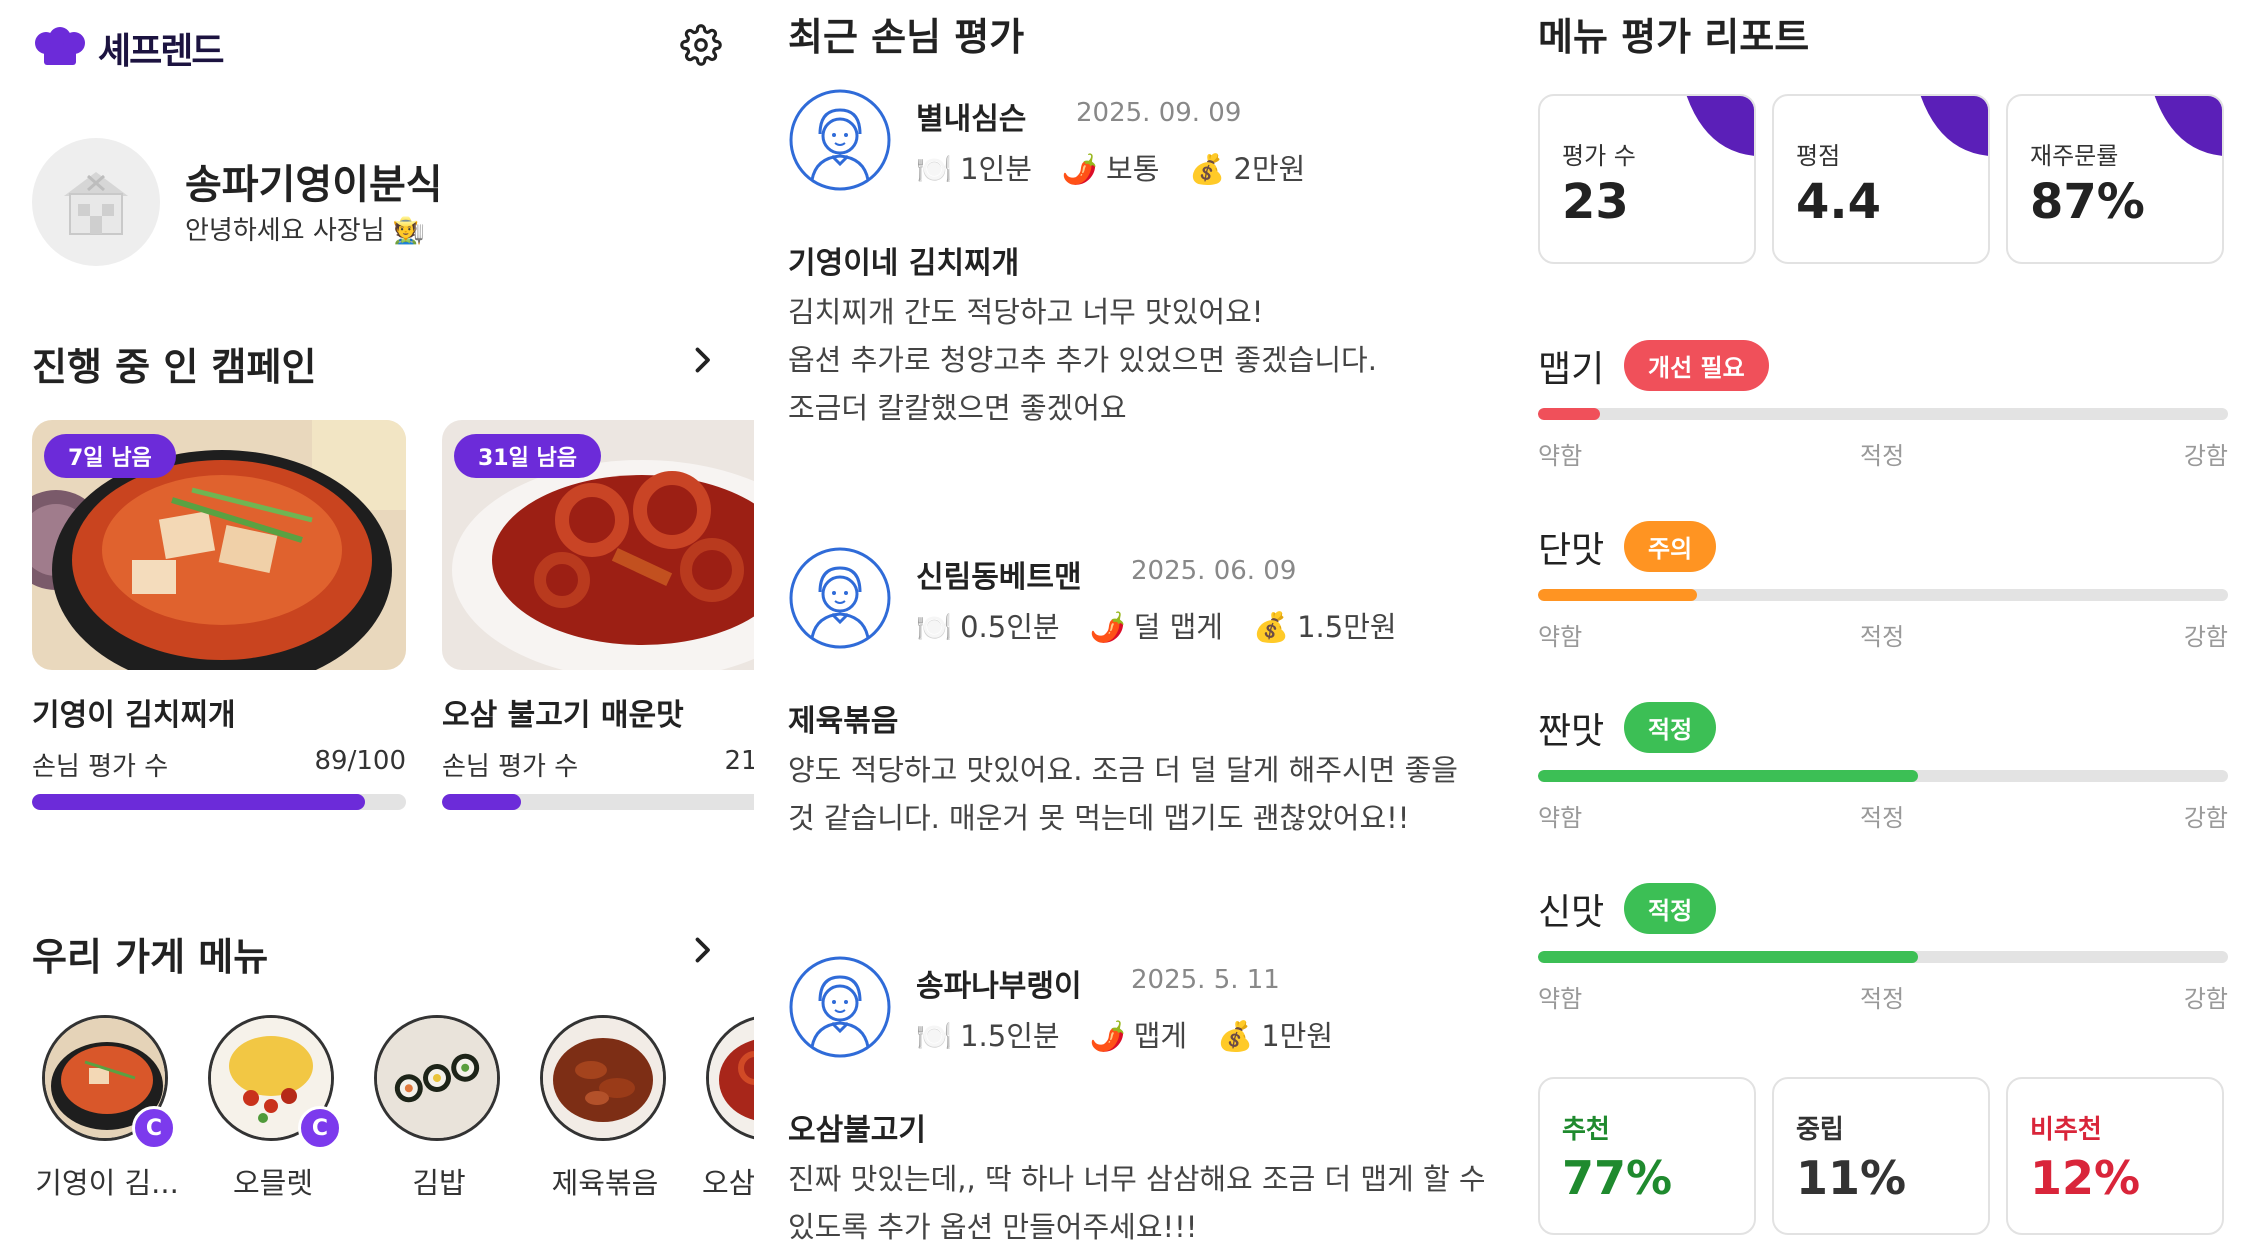  Describe the element at coordinates (273, 1183) in the screenshot. I see `menu-label: 오믈렛` at that location.